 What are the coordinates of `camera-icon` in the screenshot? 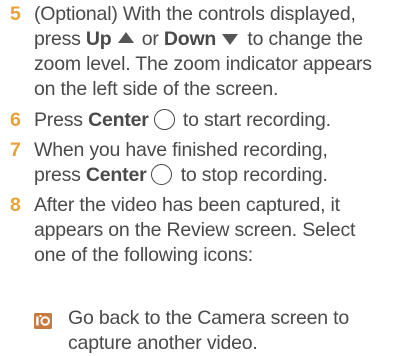 It's located at (43, 321).